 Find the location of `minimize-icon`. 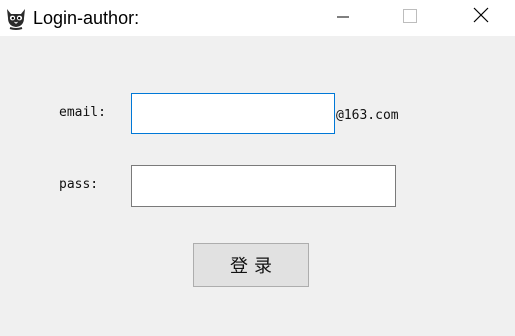

minimize-icon is located at coordinates (343, 17).